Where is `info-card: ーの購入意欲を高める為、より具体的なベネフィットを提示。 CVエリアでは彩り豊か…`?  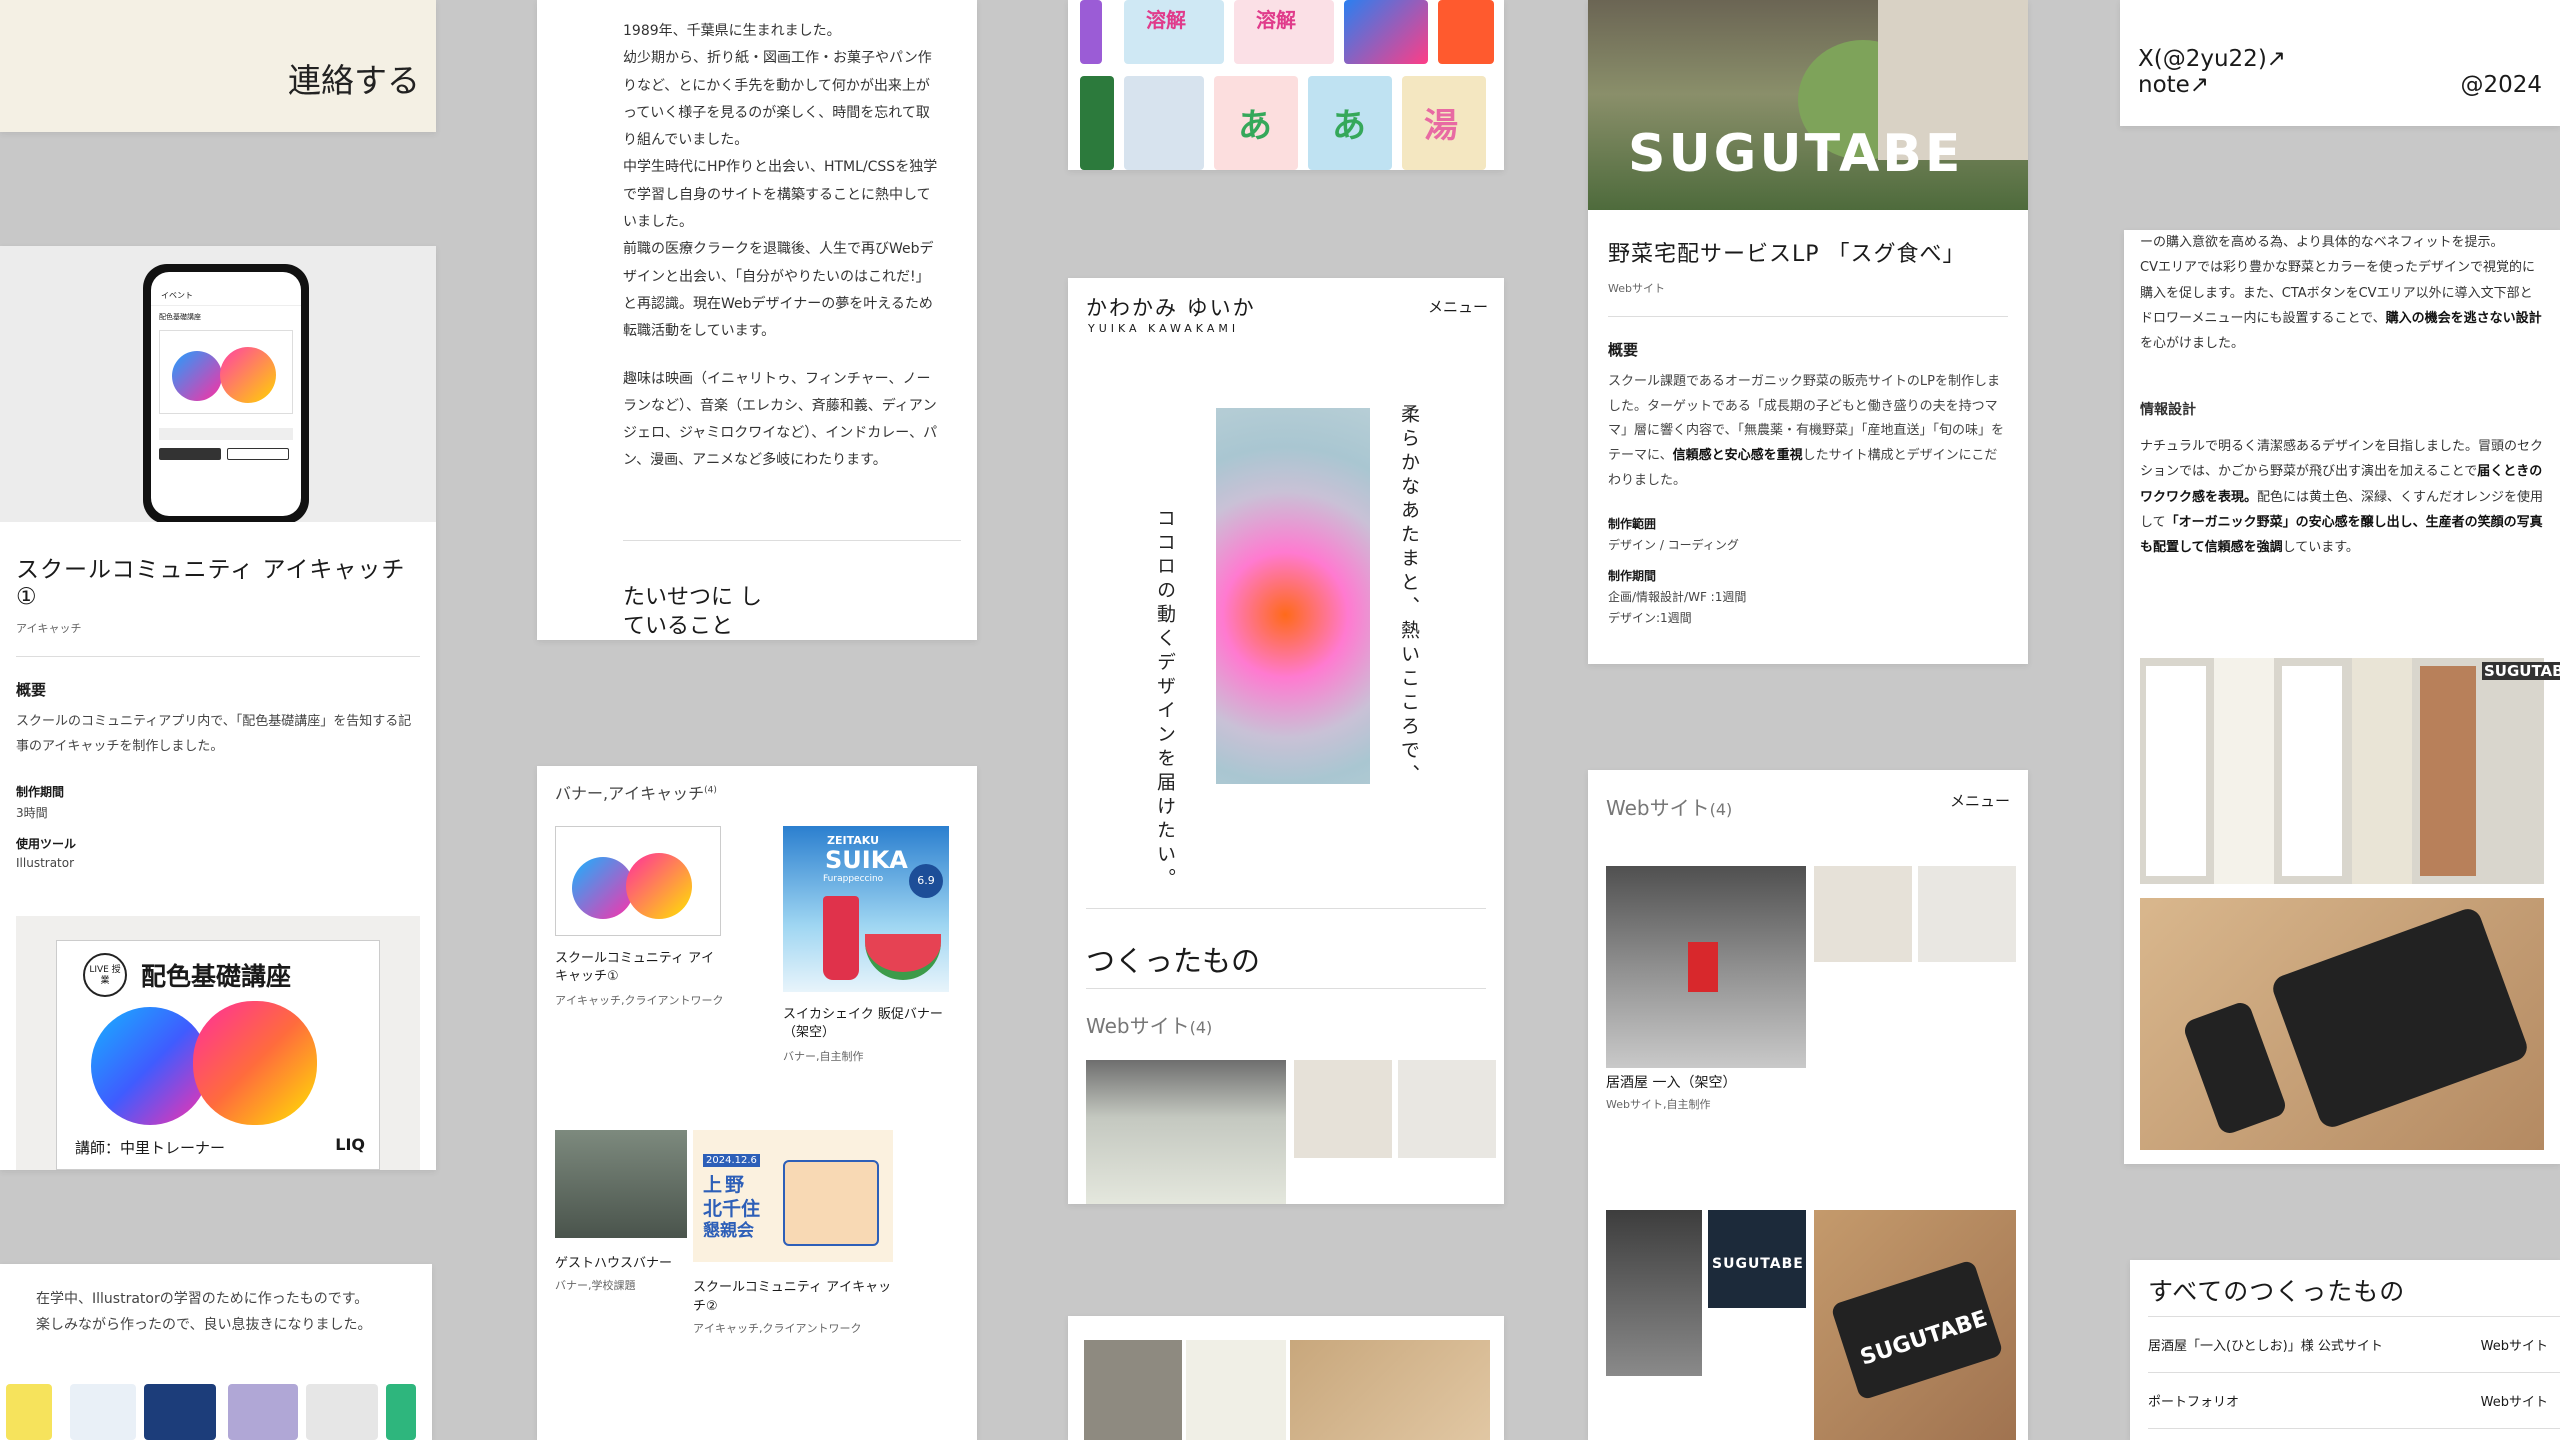
info-card: ーの購入意欲を高める為、より具体的なベネフィットを提示。 CVエリアでは彩り豊か… is located at coordinates (2342, 697).